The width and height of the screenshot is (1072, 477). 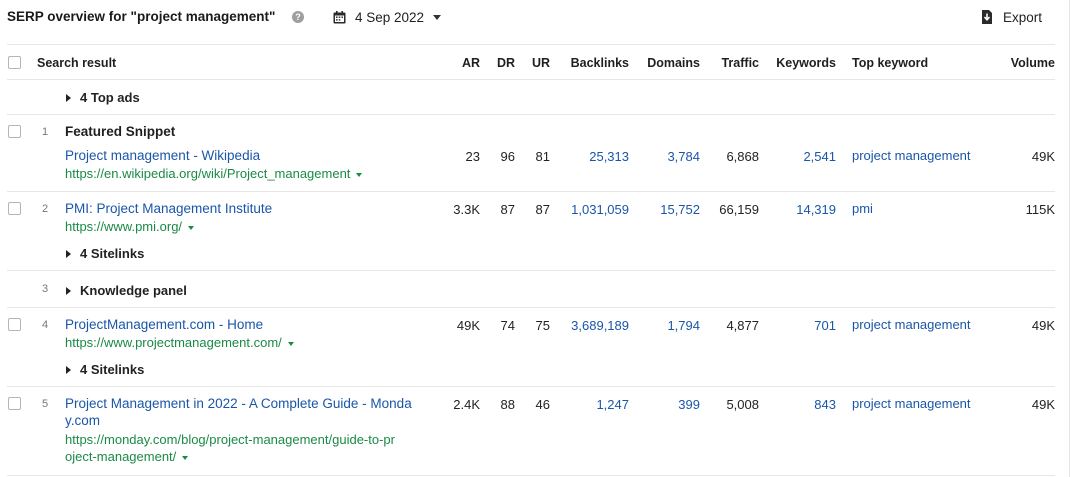 What do you see at coordinates (542, 325) in the screenshot?
I see `ur-value: 75` at bounding box center [542, 325].